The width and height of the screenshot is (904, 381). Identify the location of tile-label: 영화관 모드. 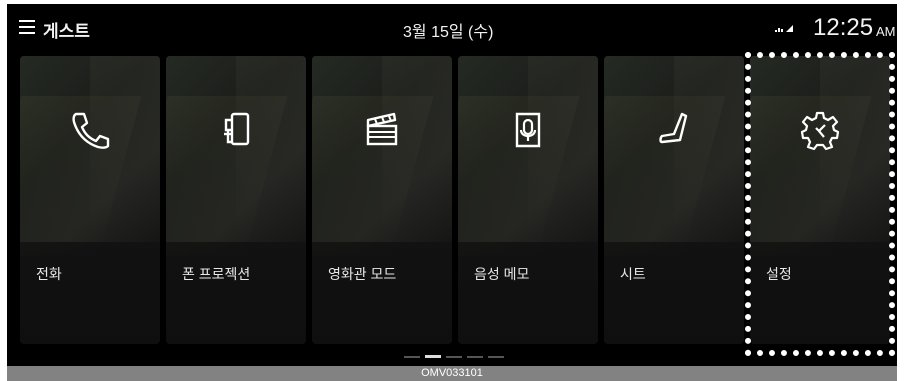
(362, 274).